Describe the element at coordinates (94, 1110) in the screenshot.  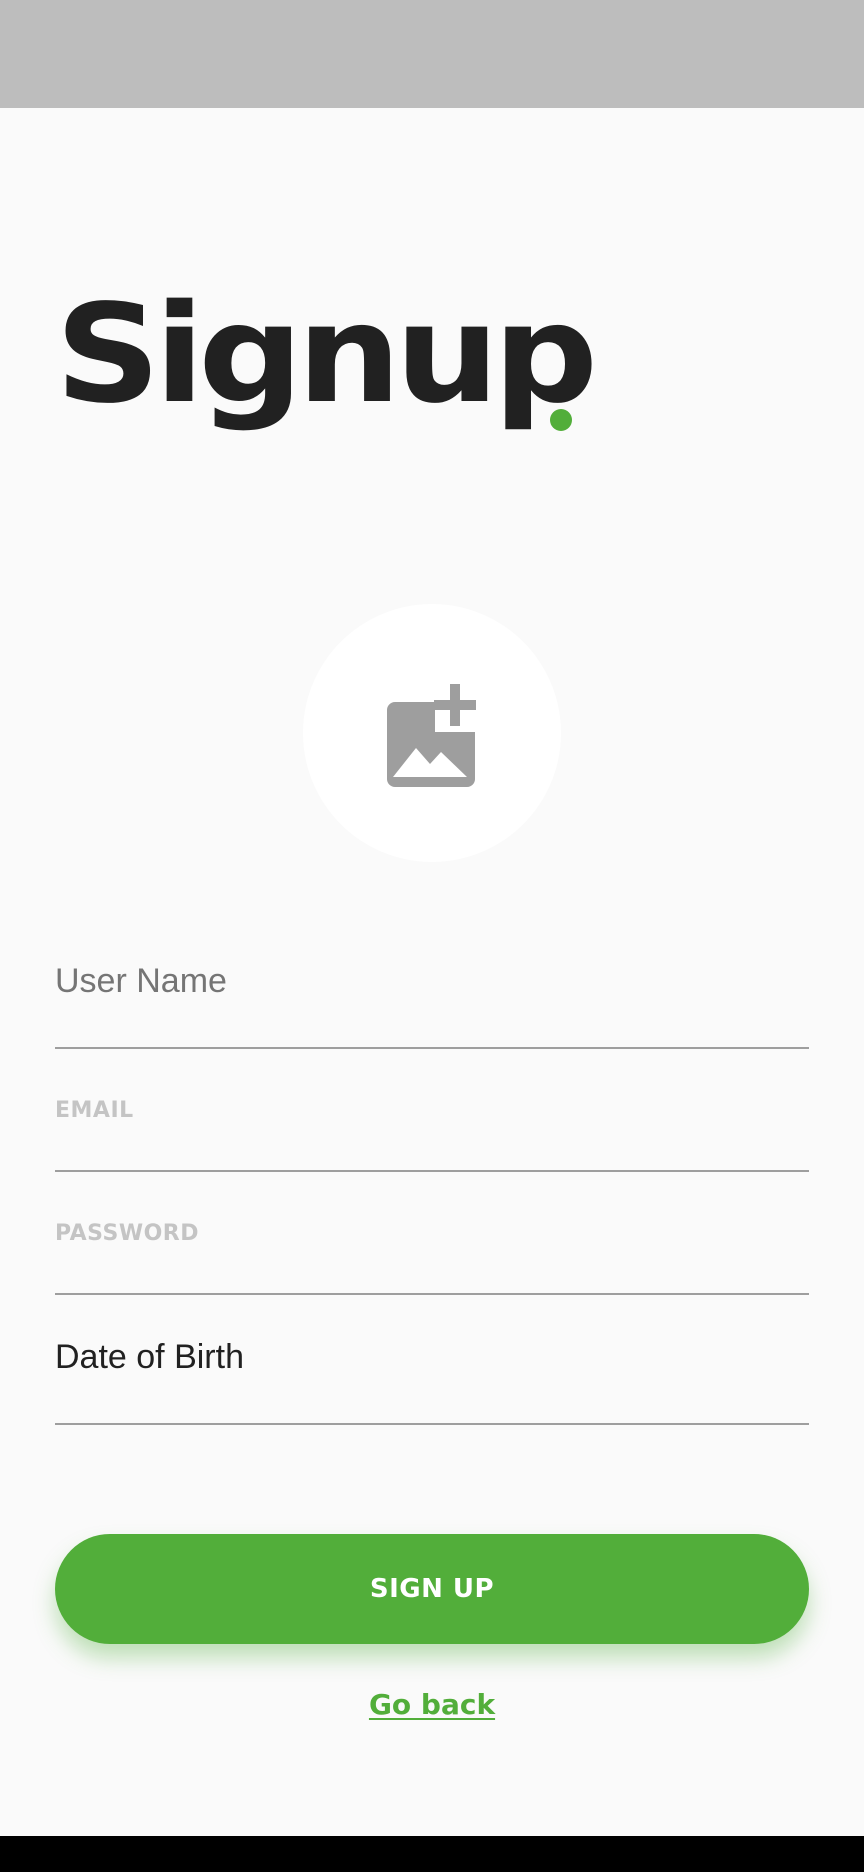
I see `email-placeholder: EMAIL` at that location.